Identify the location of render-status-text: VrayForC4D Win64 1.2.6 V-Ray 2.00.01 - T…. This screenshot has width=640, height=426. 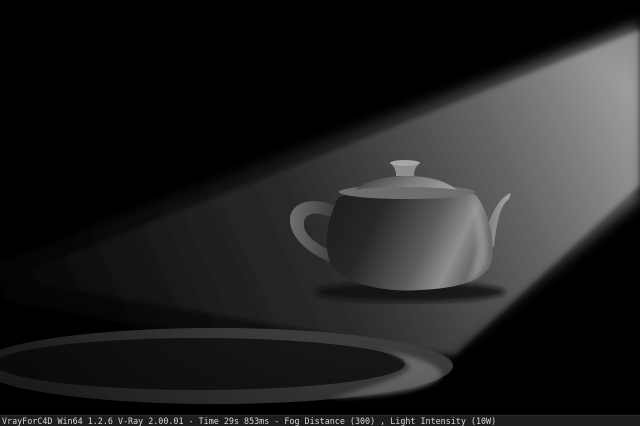
(249, 421).